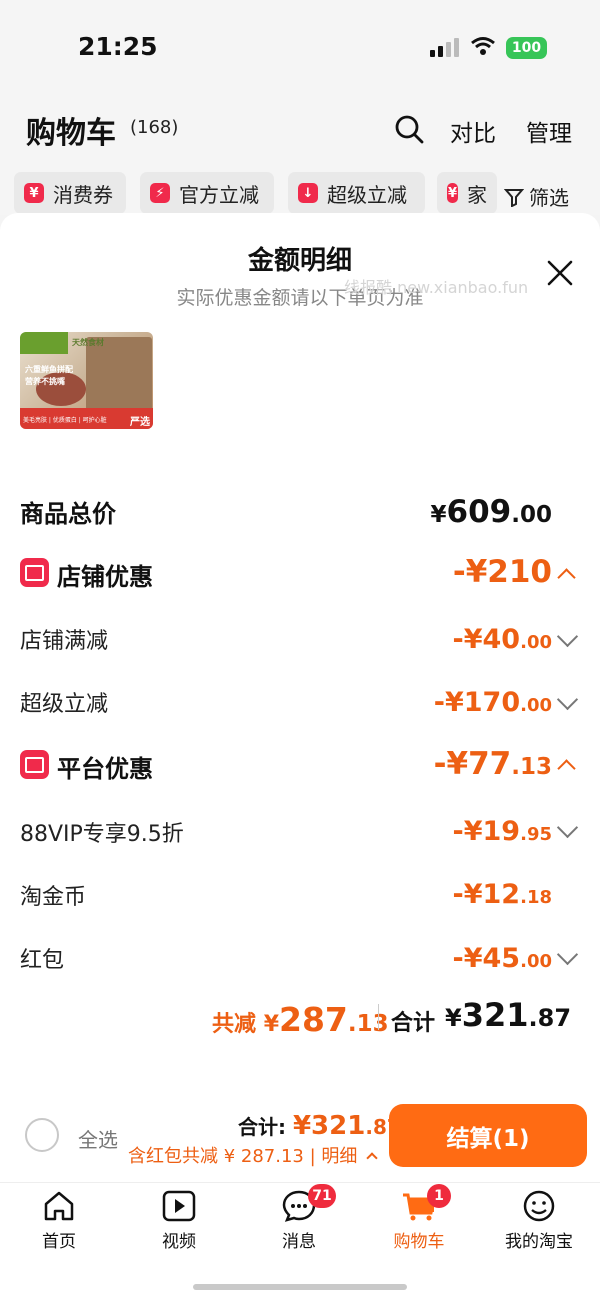 The width and height of the screenshot is (600, 1304). I want to click on filter-chip-super-cut: ↓ 超级立减, so click(356, 193).